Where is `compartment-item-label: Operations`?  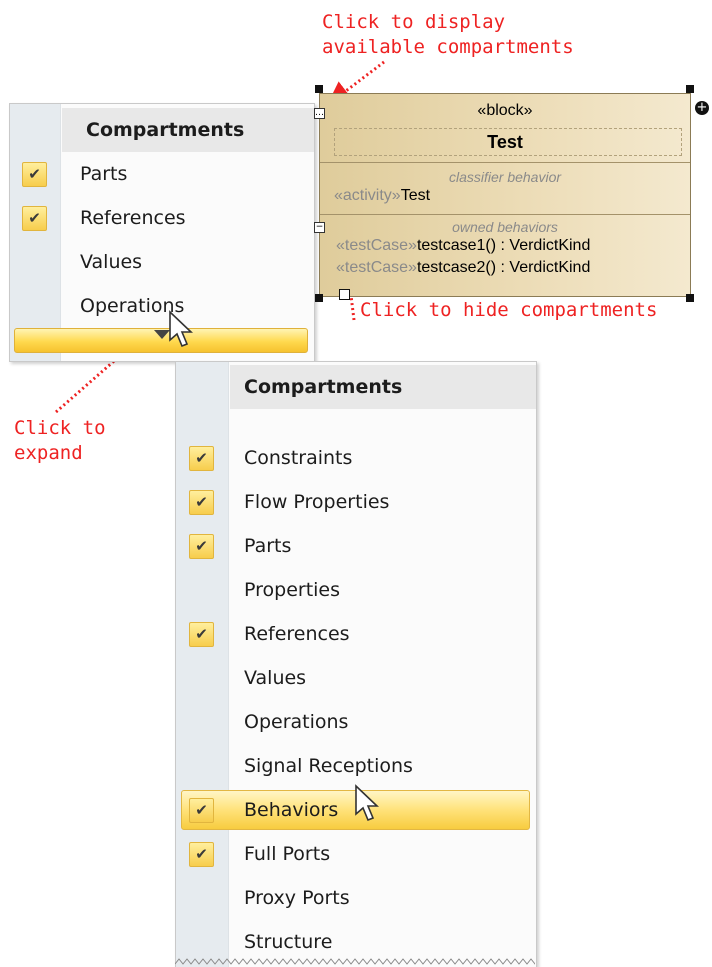
compartment-item-label: Operations is located at coordinates (296, 722).